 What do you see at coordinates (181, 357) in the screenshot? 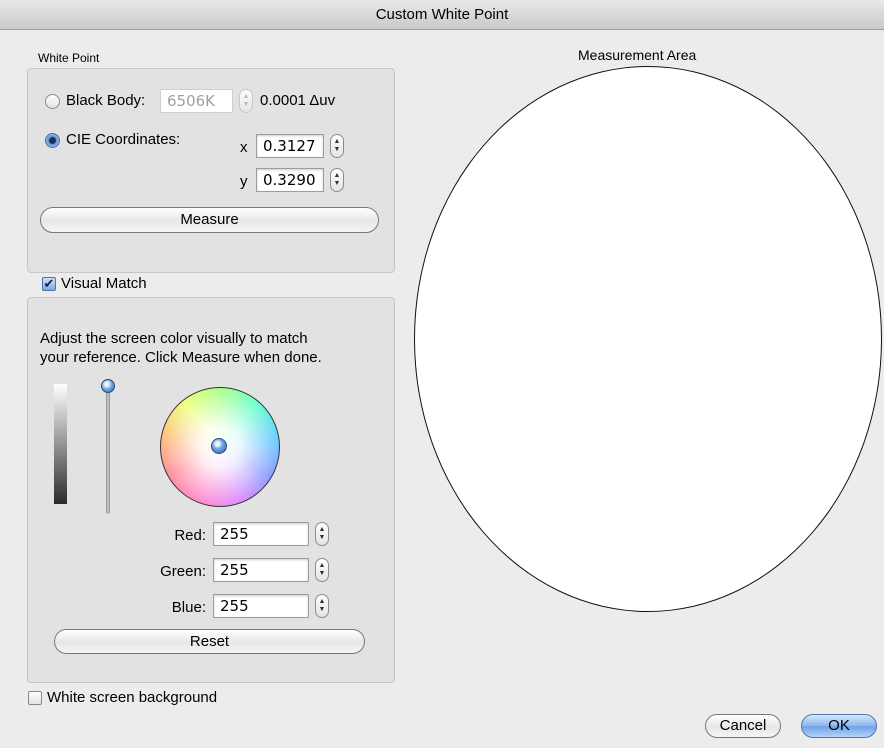
I see `visual-match-instructions-line2: your reference. Click Measure when done.` at bounding box center [181, 357].